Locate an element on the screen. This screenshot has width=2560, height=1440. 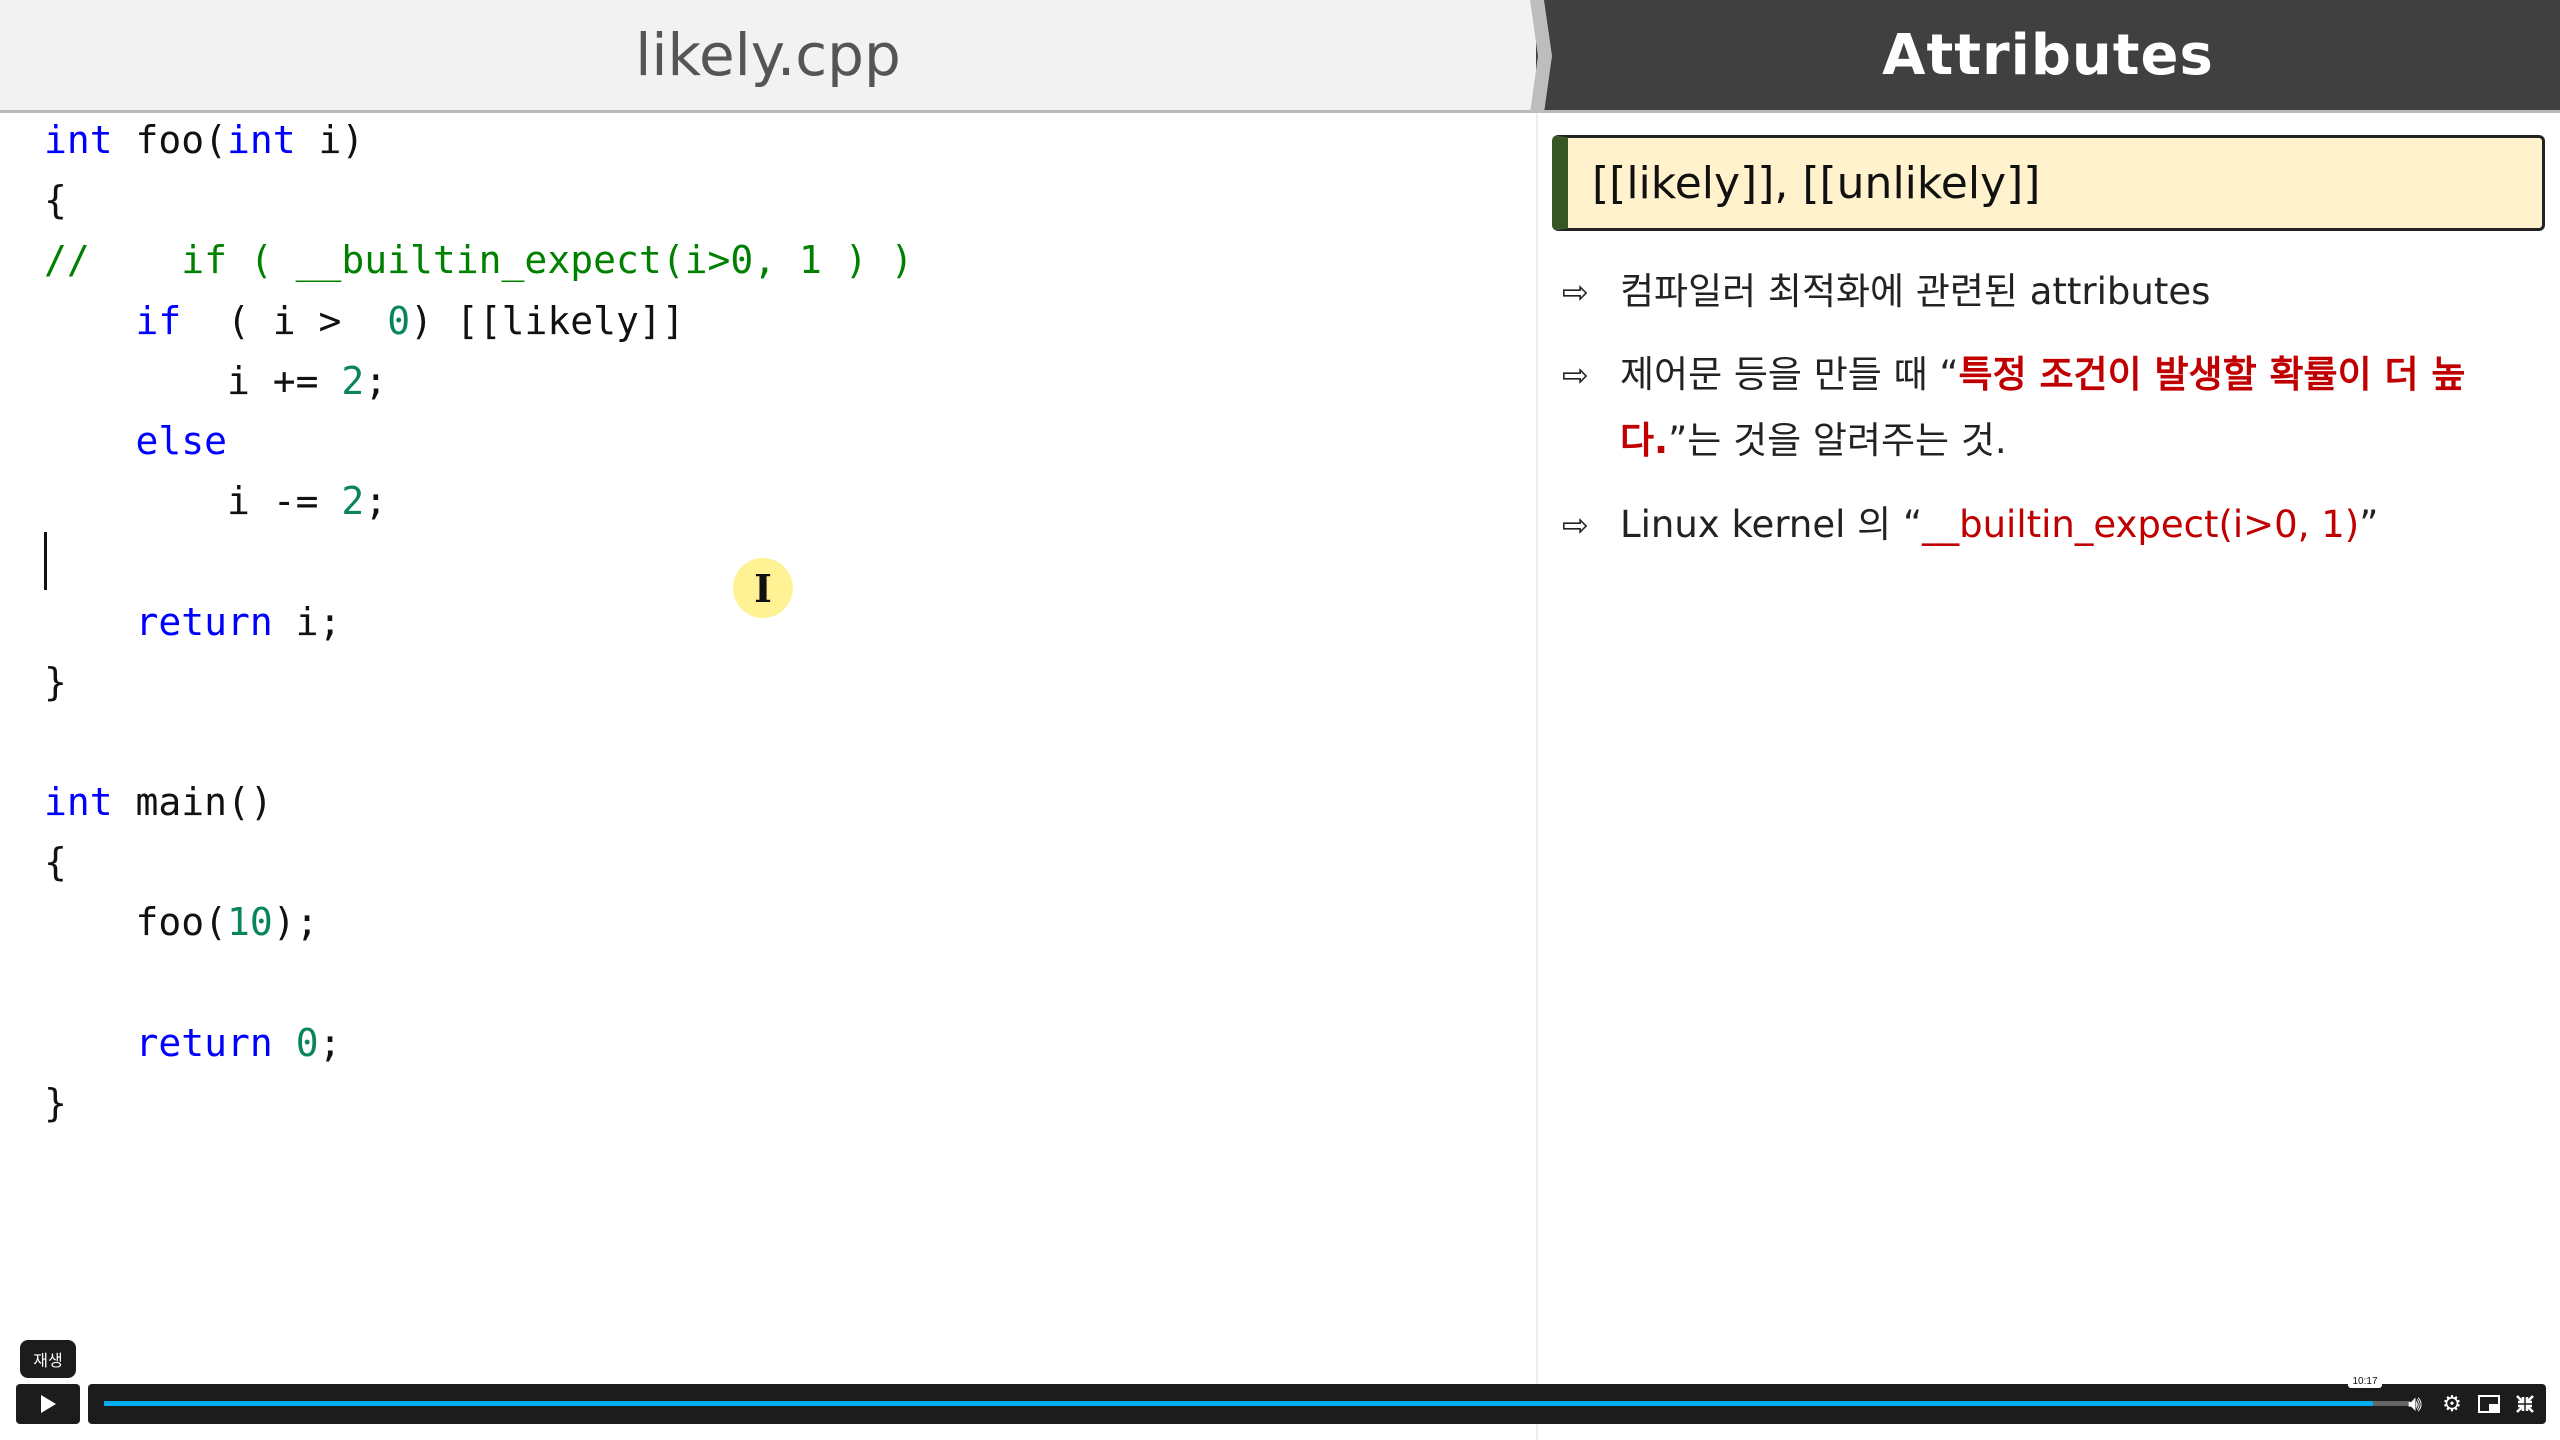
pip-button is located at coordinates (2489, 1404).